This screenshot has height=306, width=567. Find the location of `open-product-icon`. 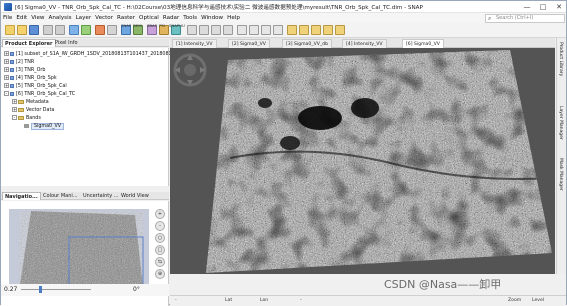

open-product-icon is located at coordinates (22, 30).